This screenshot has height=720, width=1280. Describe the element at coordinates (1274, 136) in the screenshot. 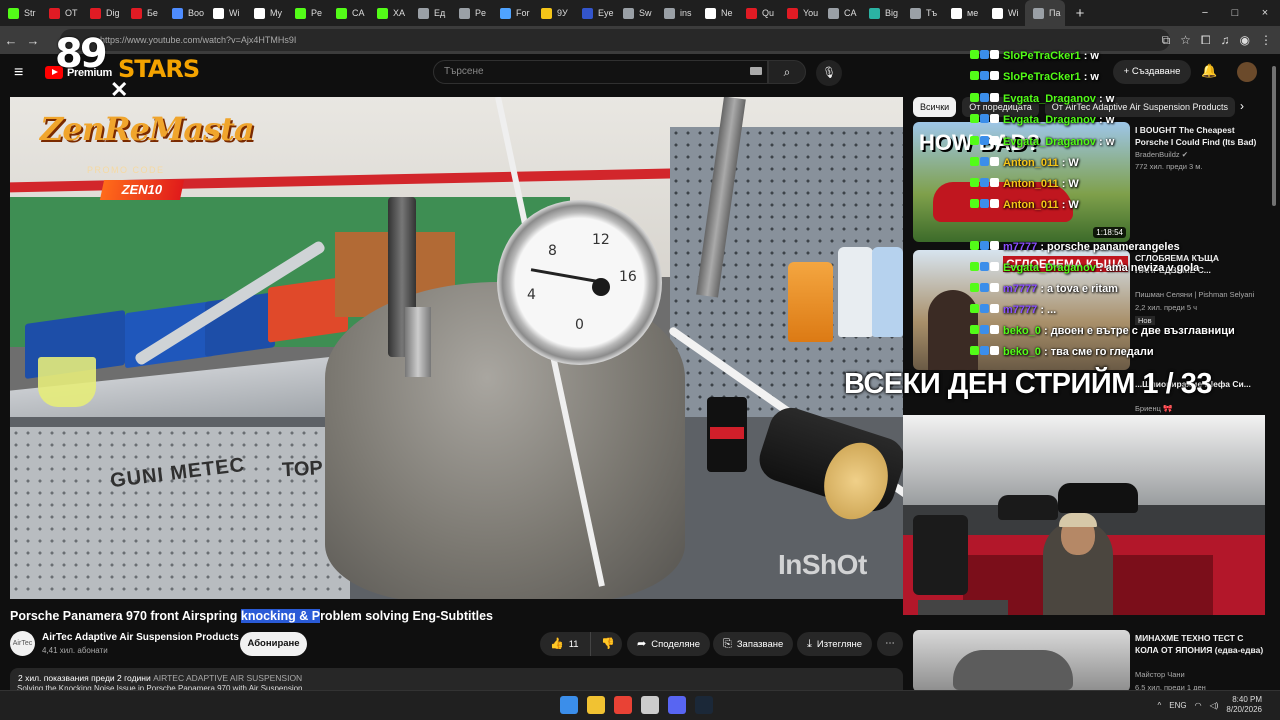

I see `scrollbar-thumb` at that location.